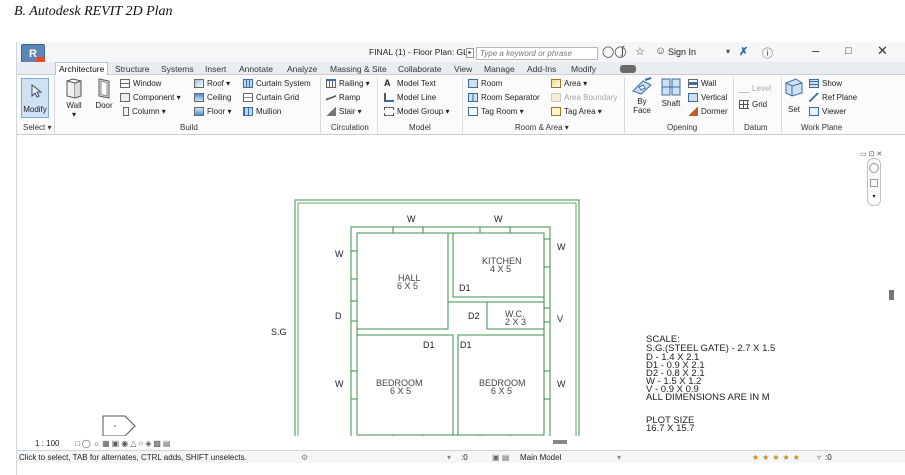  I want to click on view-control-bar: 1 : 100 □◯☼▦▣◉△○◈▩▤, so click(461, 444).